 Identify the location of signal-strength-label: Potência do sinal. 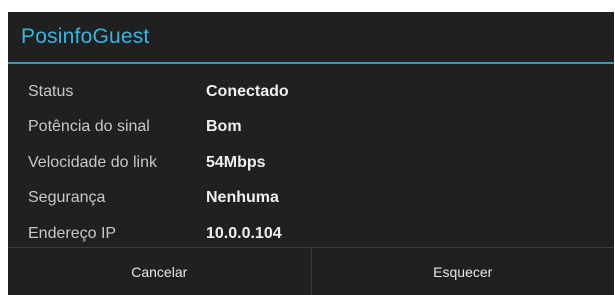
(89, 127).